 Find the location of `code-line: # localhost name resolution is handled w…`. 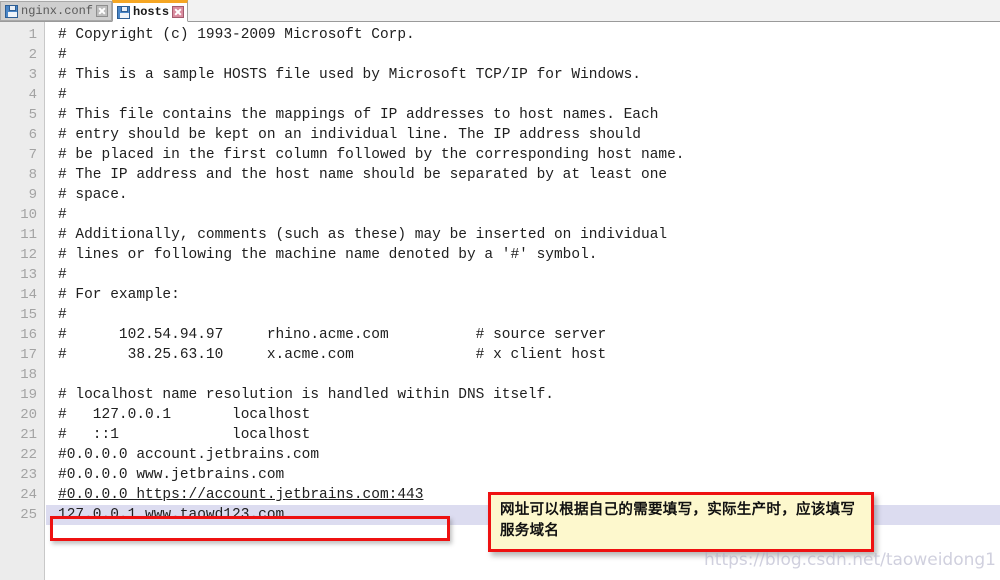

code-line: # localhost name resolution is handled w… is located at coordinates (523, 395).